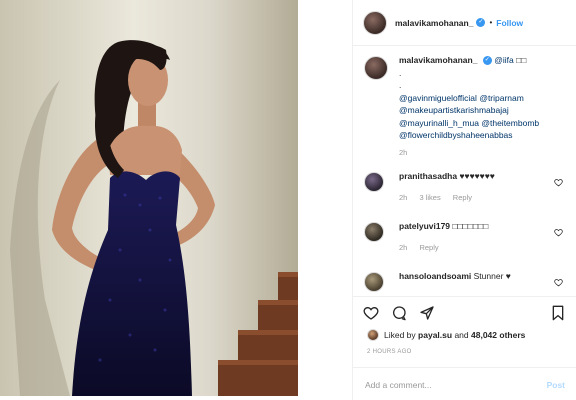 The width and height of the screenshot is (576, 400). I want to click on comment-body: Stunner ♥, so click(492, 276).